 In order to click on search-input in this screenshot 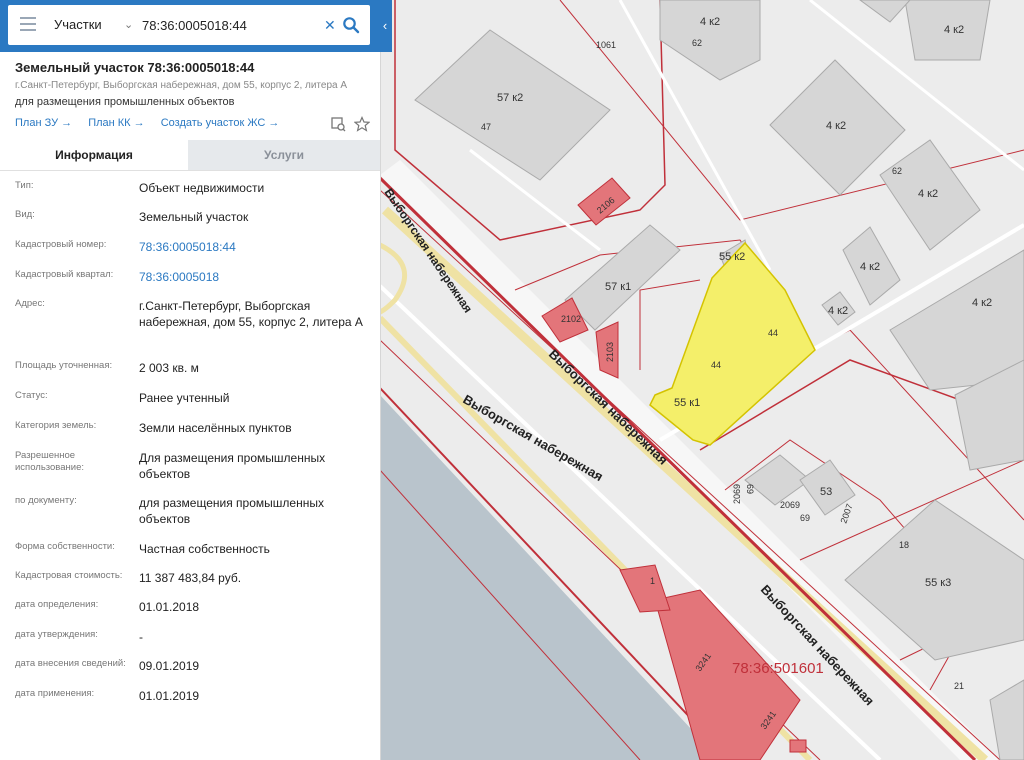, I will do `click(231, 25)`.